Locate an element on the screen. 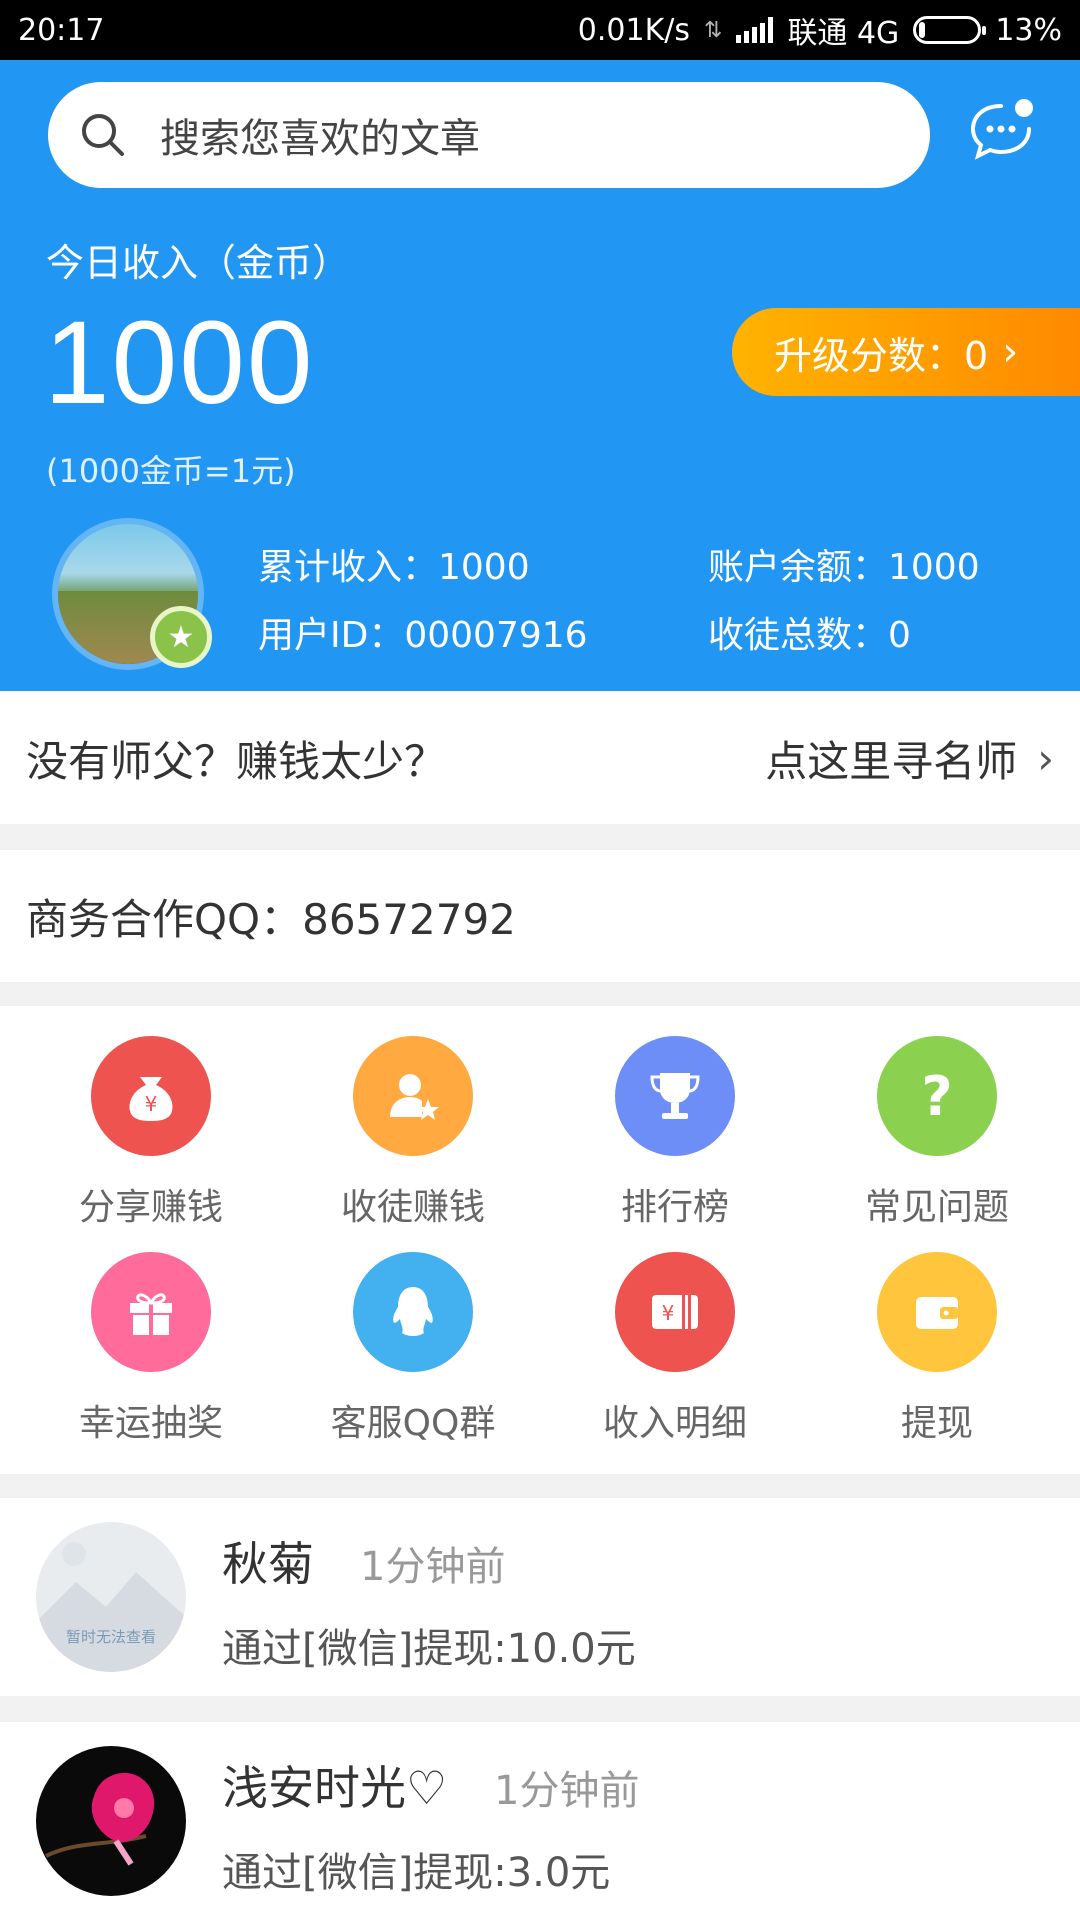 The width and height of the screenshot is (1080, 1920). menu-label: 客服QQ群 is located at coordinates (413, 1423).